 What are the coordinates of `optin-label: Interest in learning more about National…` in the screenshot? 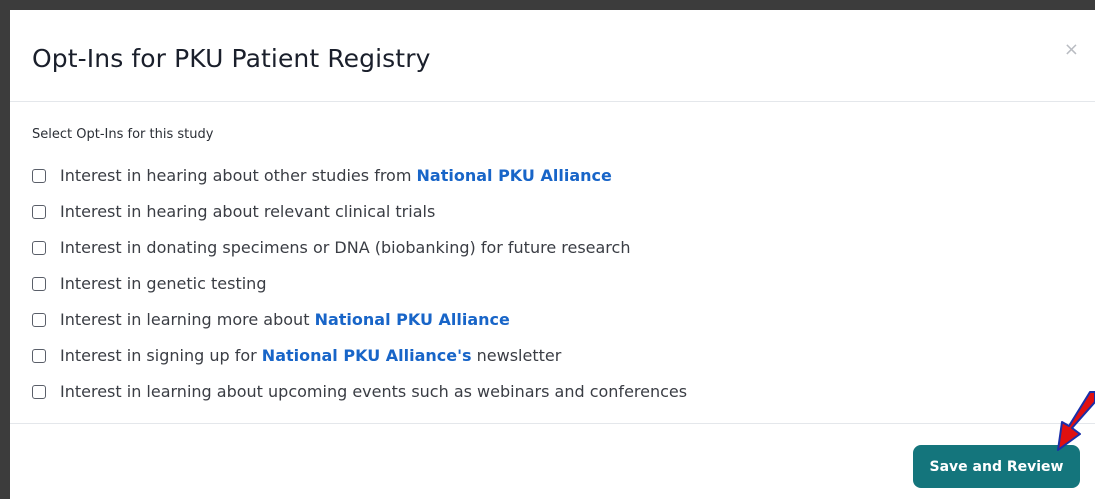 It's located at (285, 320).